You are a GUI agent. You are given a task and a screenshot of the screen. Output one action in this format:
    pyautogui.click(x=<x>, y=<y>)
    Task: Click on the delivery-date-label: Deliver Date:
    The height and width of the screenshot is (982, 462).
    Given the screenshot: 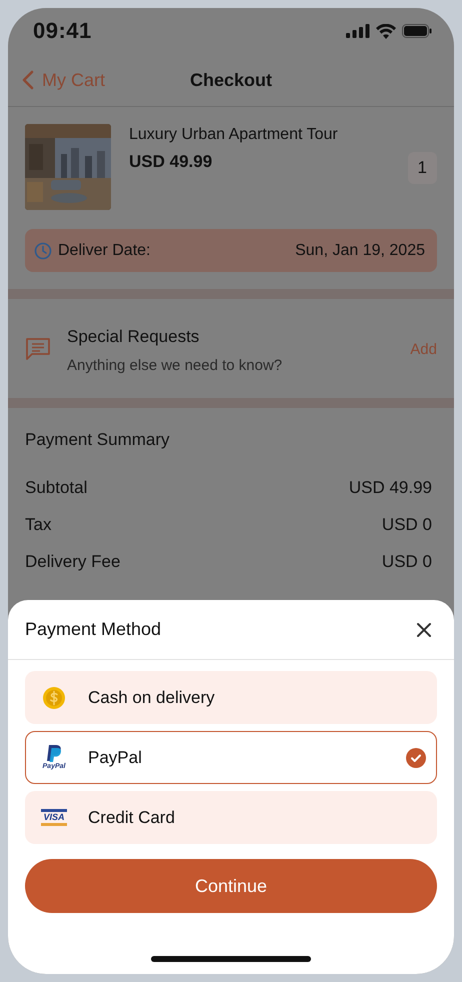 What is the action you would take?
    pyautogui.click(x=105, y=251)
    